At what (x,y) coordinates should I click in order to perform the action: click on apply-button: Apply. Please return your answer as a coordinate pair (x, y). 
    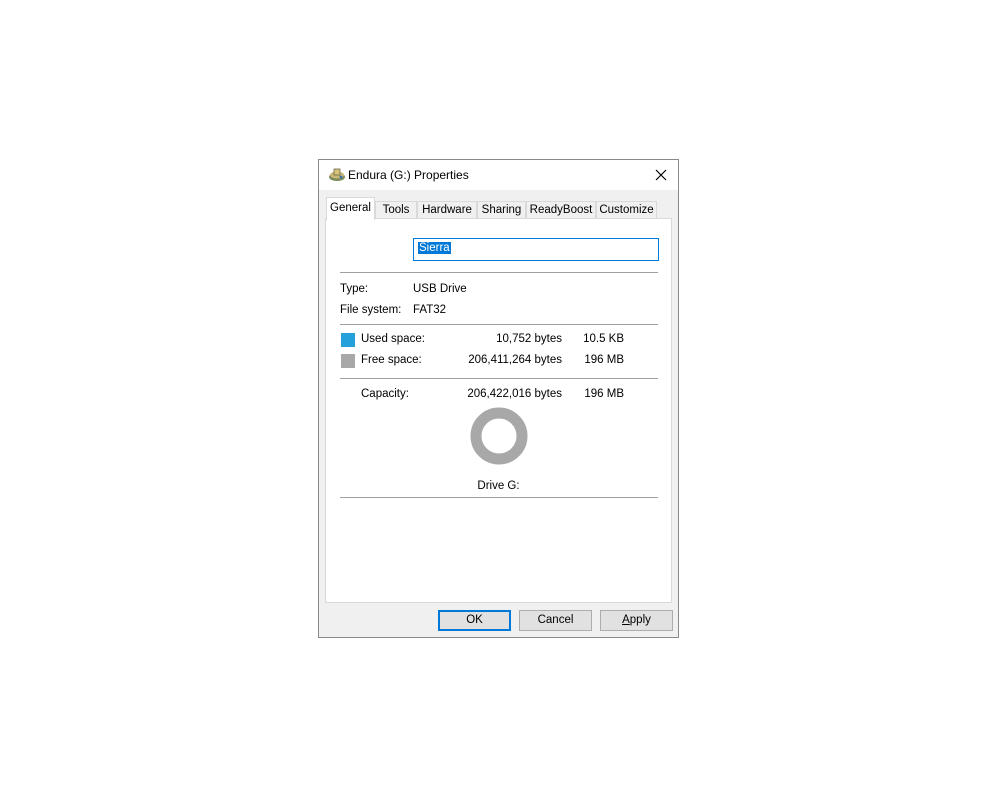
    Looking at the image, I should click on (636, 620).